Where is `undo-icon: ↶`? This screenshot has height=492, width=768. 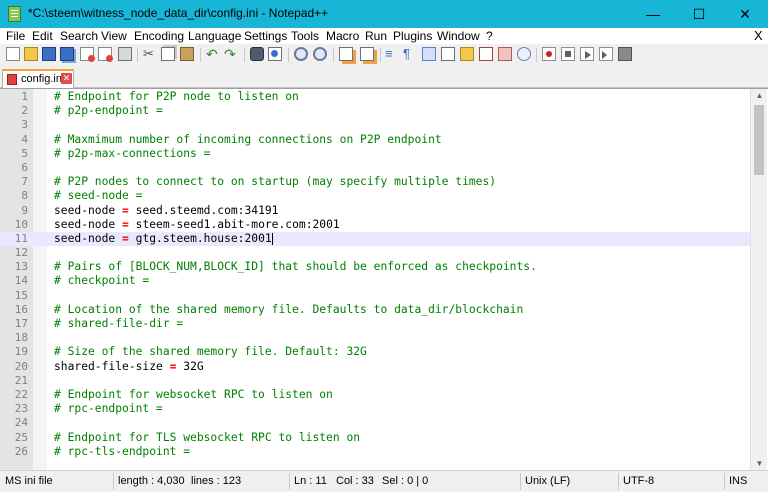
undo-icon: ↶ is located at coordinates (213, 54).